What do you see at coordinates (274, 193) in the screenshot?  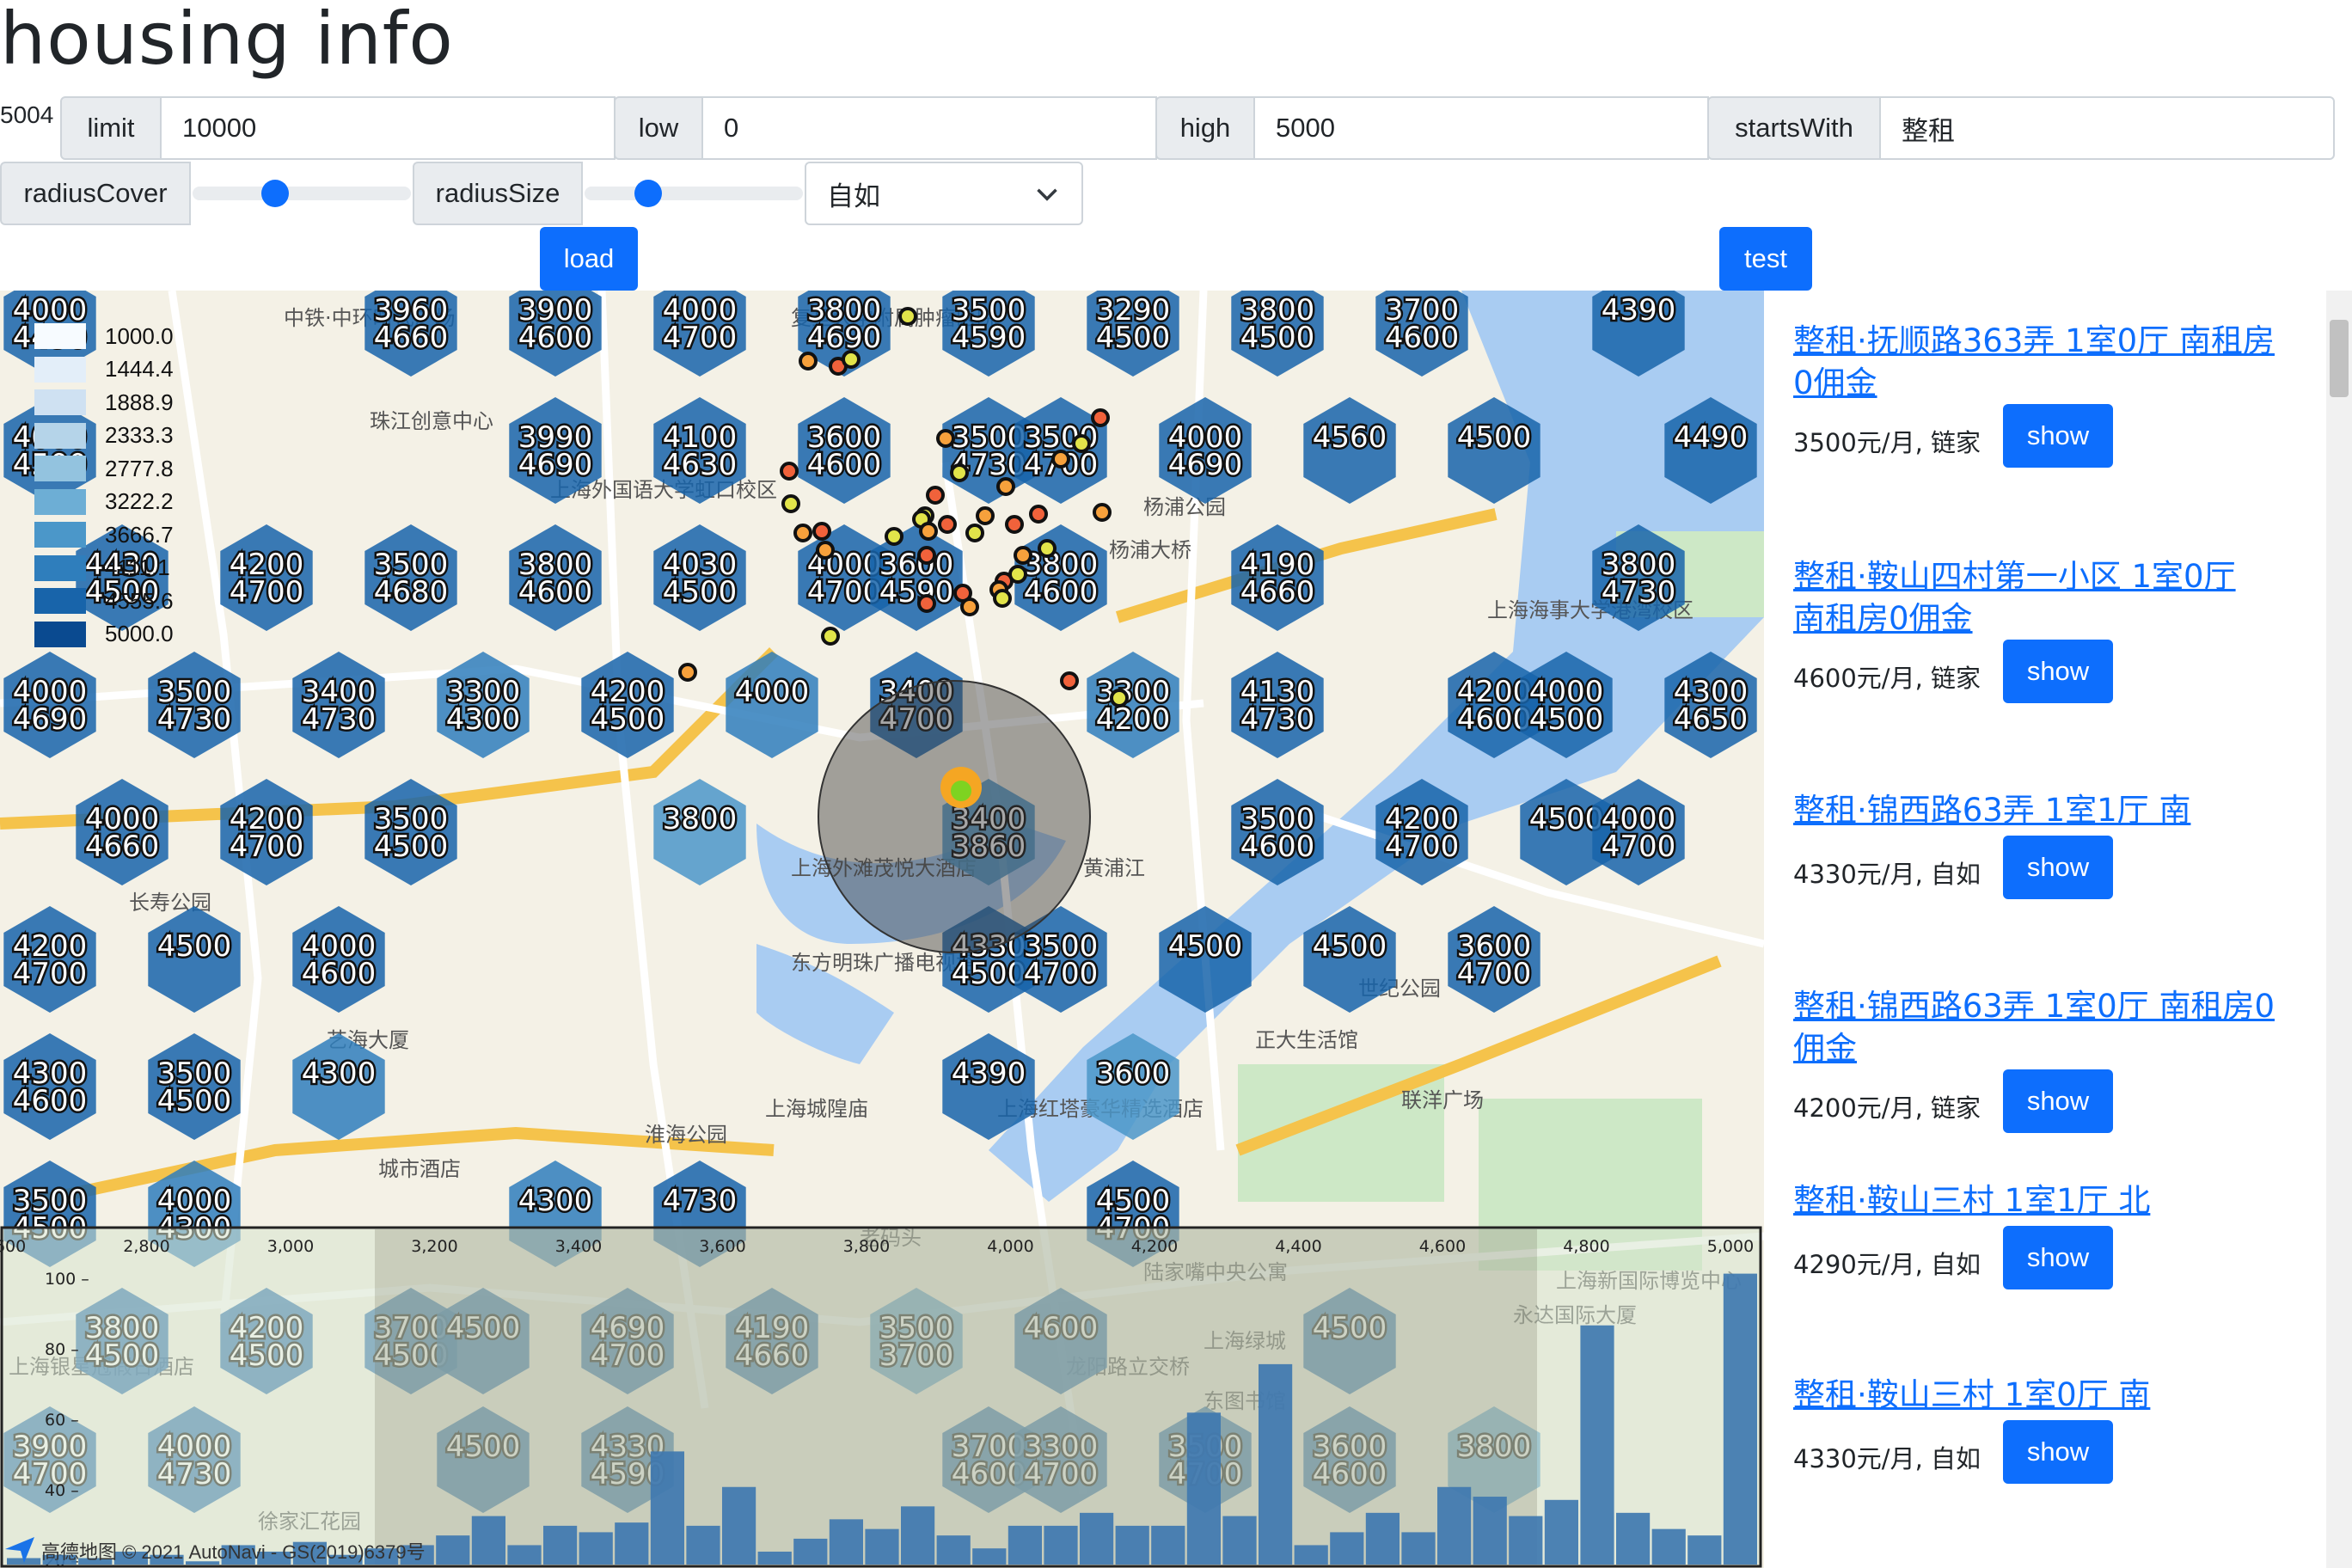 I see `radiuscover-thumb` at bounding box center [274, 193].